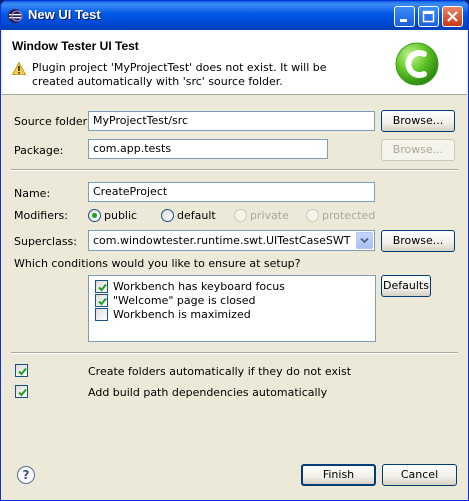 The width and height of the screenshot is (469, 501). What do you see at coordinates (417, 64) in the screenshot?
I see `windowtester-logo` at bounding box center [417, 64].